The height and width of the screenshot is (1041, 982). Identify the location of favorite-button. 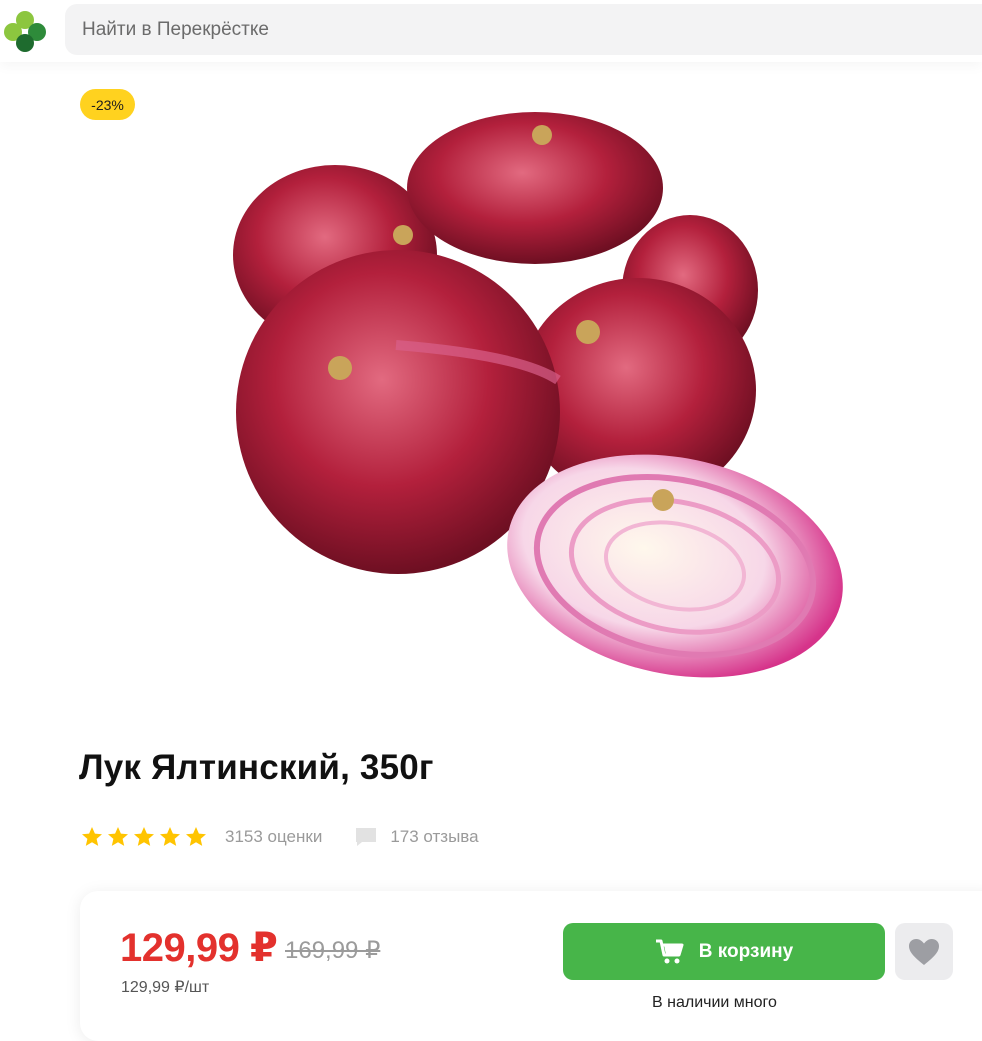
(924, 951).